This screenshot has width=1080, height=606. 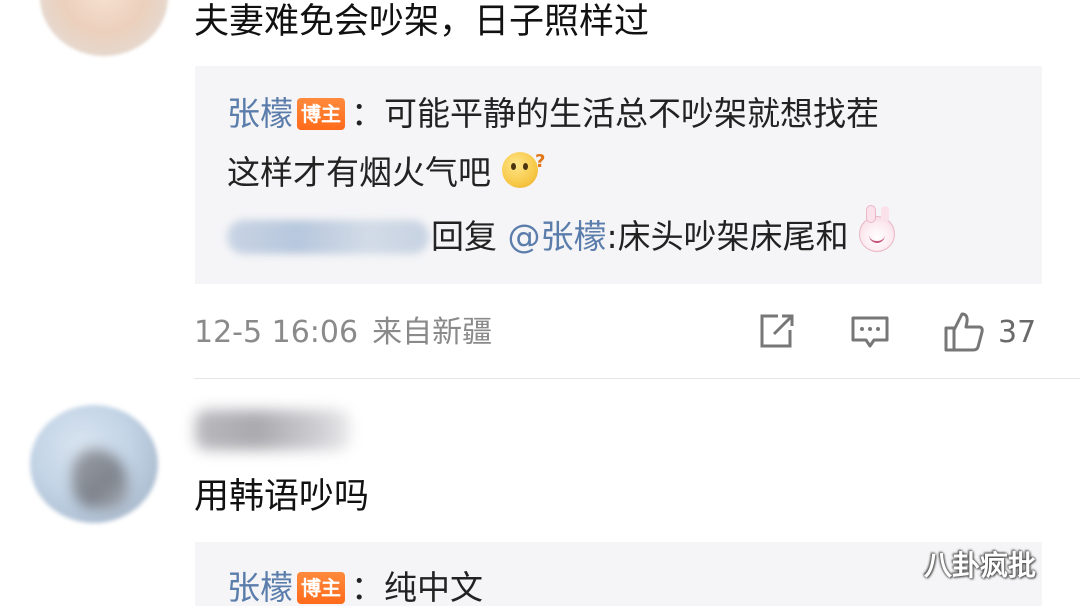 What do you see at coordinates (615, 113) in the screenshot?
I see `reply-text: ：可能平静的生活总不吵架就想找茬` at bounding box center [615, 113].